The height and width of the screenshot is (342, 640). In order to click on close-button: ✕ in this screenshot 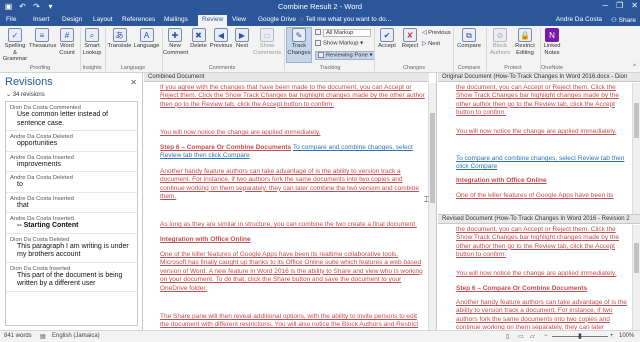, I will do `click(634, 5)`.